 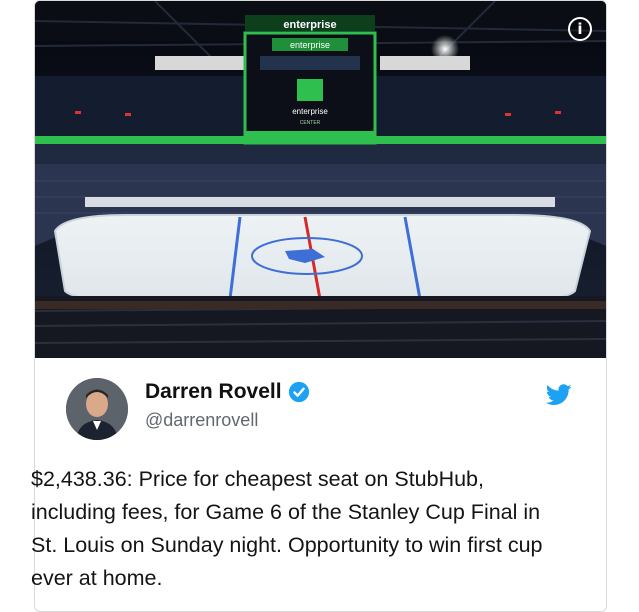 What do you see at coordinates (320, 403) in the screenshot?
I see `tweet-header: Darren Rovell @darrenrovell` at bounding box center [320, 403].